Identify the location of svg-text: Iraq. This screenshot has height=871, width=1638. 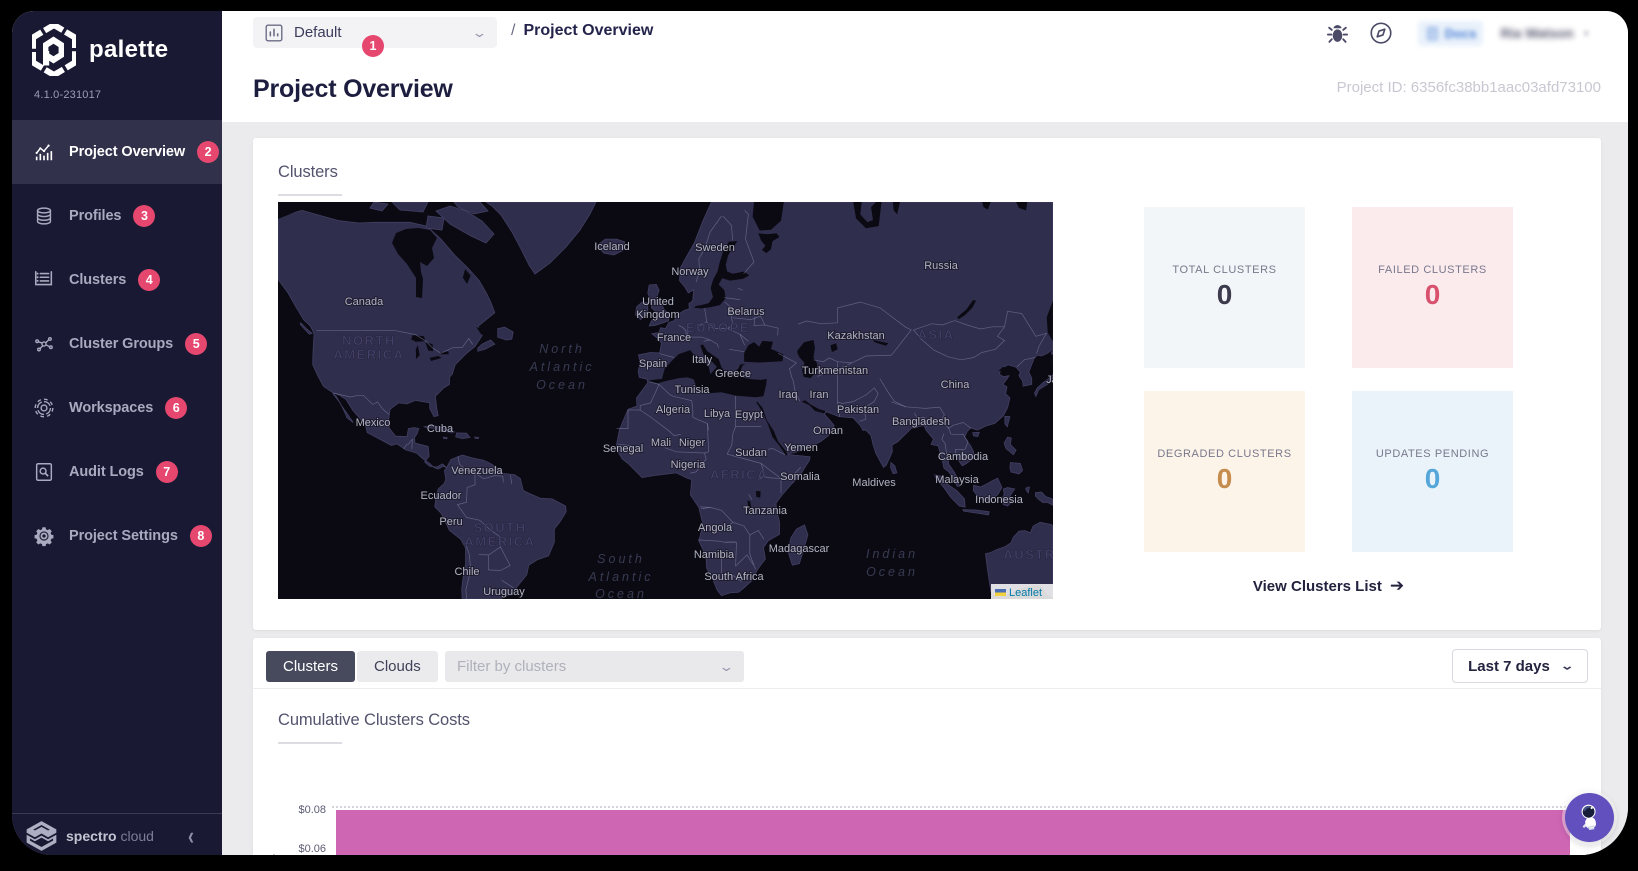
(788, 395).